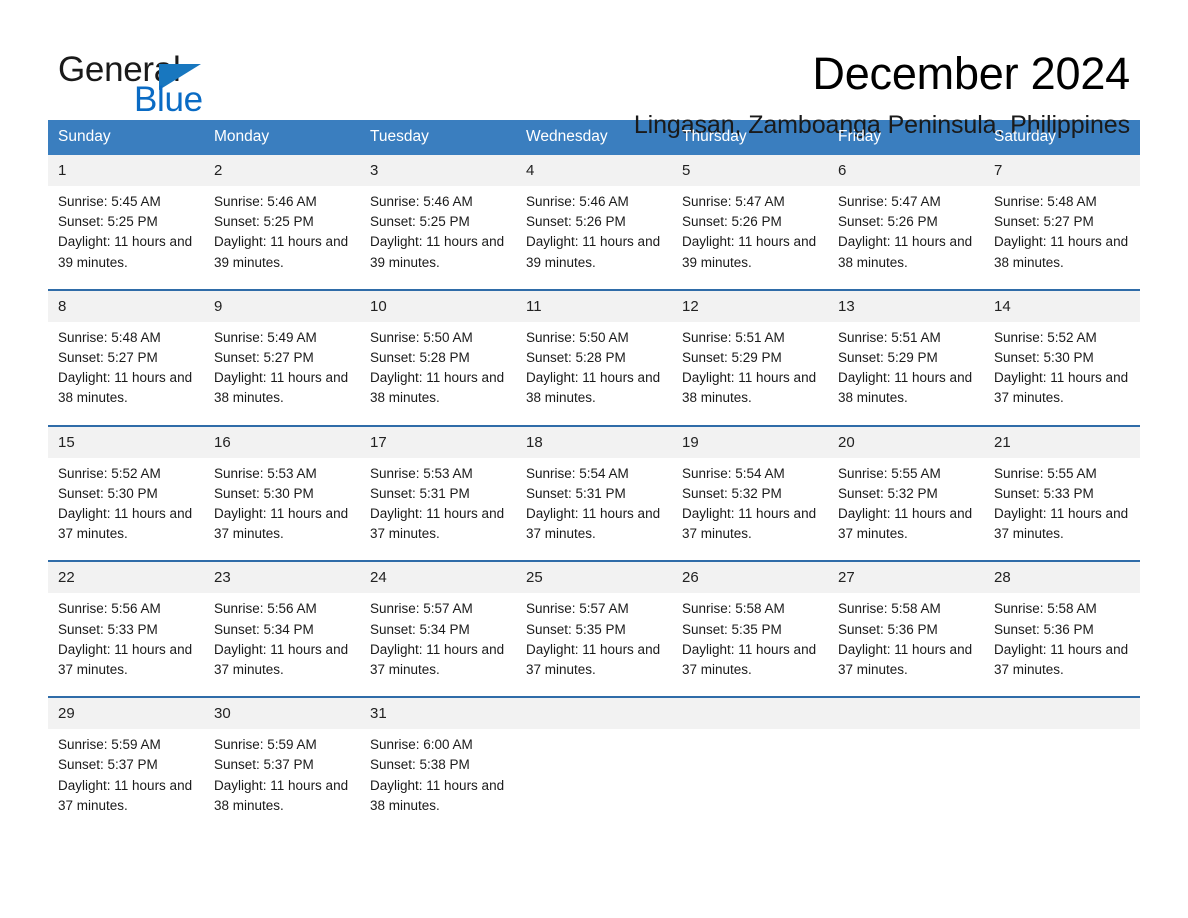  Describe the element at coordinates (594, 170) in the screenshot. I see `day-number: 4` at that location.